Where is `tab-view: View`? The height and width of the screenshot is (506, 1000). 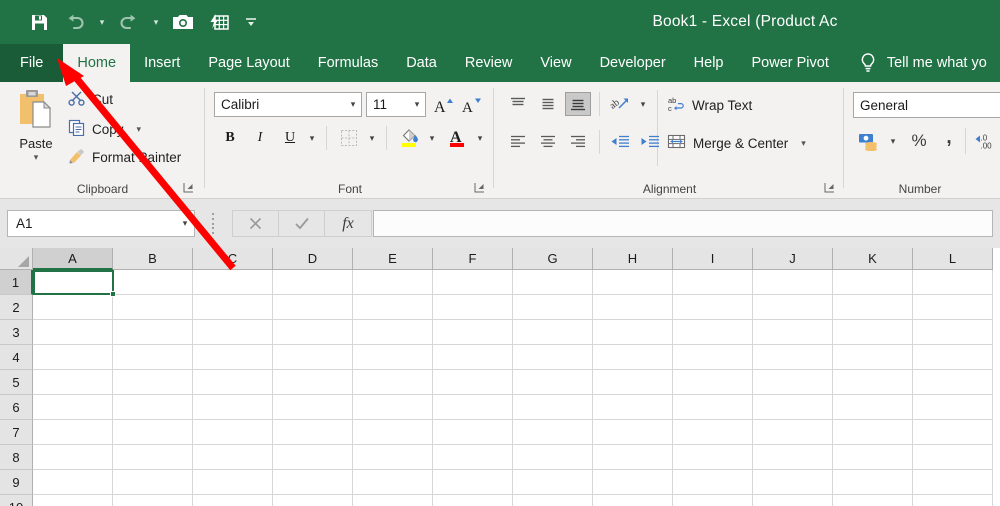
tab-view: View is located at coordinates (555, 63).